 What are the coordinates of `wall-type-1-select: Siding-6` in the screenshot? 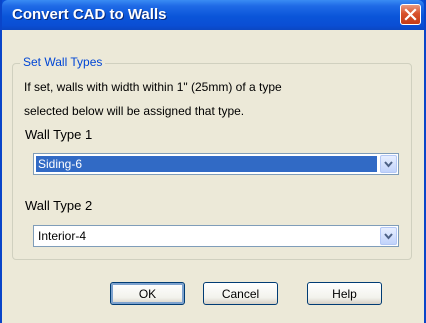 It's located at (216, 164).